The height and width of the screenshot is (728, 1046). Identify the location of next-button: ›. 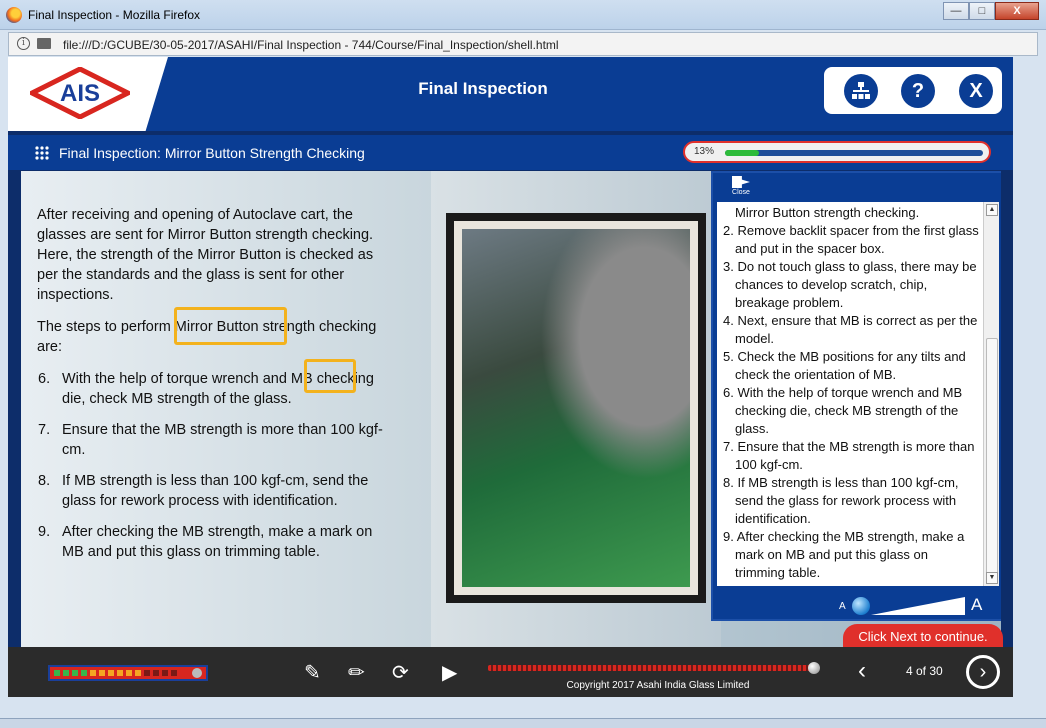
(983, 672).